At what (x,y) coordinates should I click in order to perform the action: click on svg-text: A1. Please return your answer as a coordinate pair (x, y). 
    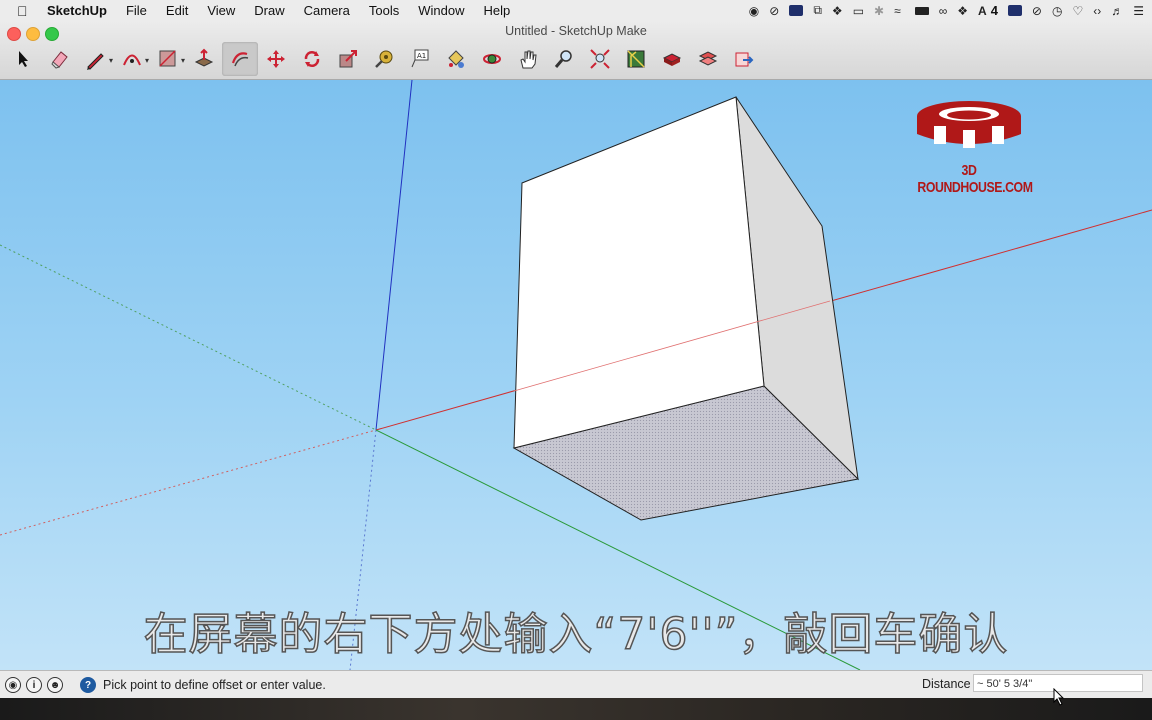
    Looking at the image, I should click on (421, 56).